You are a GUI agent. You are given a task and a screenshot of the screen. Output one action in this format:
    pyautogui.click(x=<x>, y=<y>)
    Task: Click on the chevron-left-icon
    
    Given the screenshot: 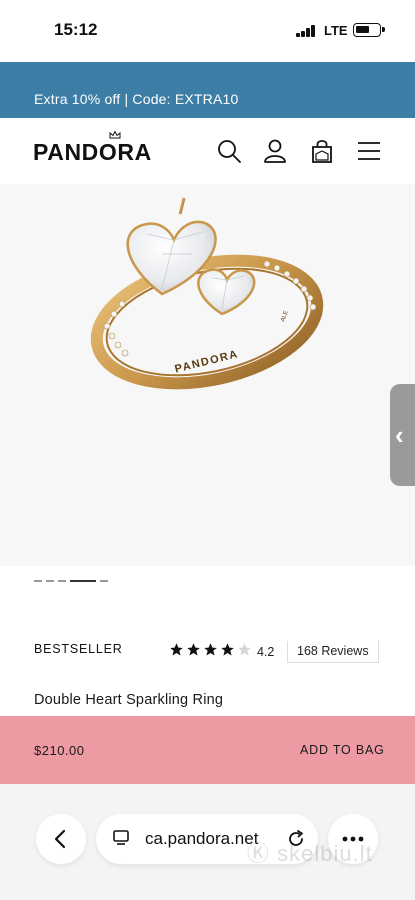 What is the action you would take?
    pyautogui.click(x=60, y=839)
    